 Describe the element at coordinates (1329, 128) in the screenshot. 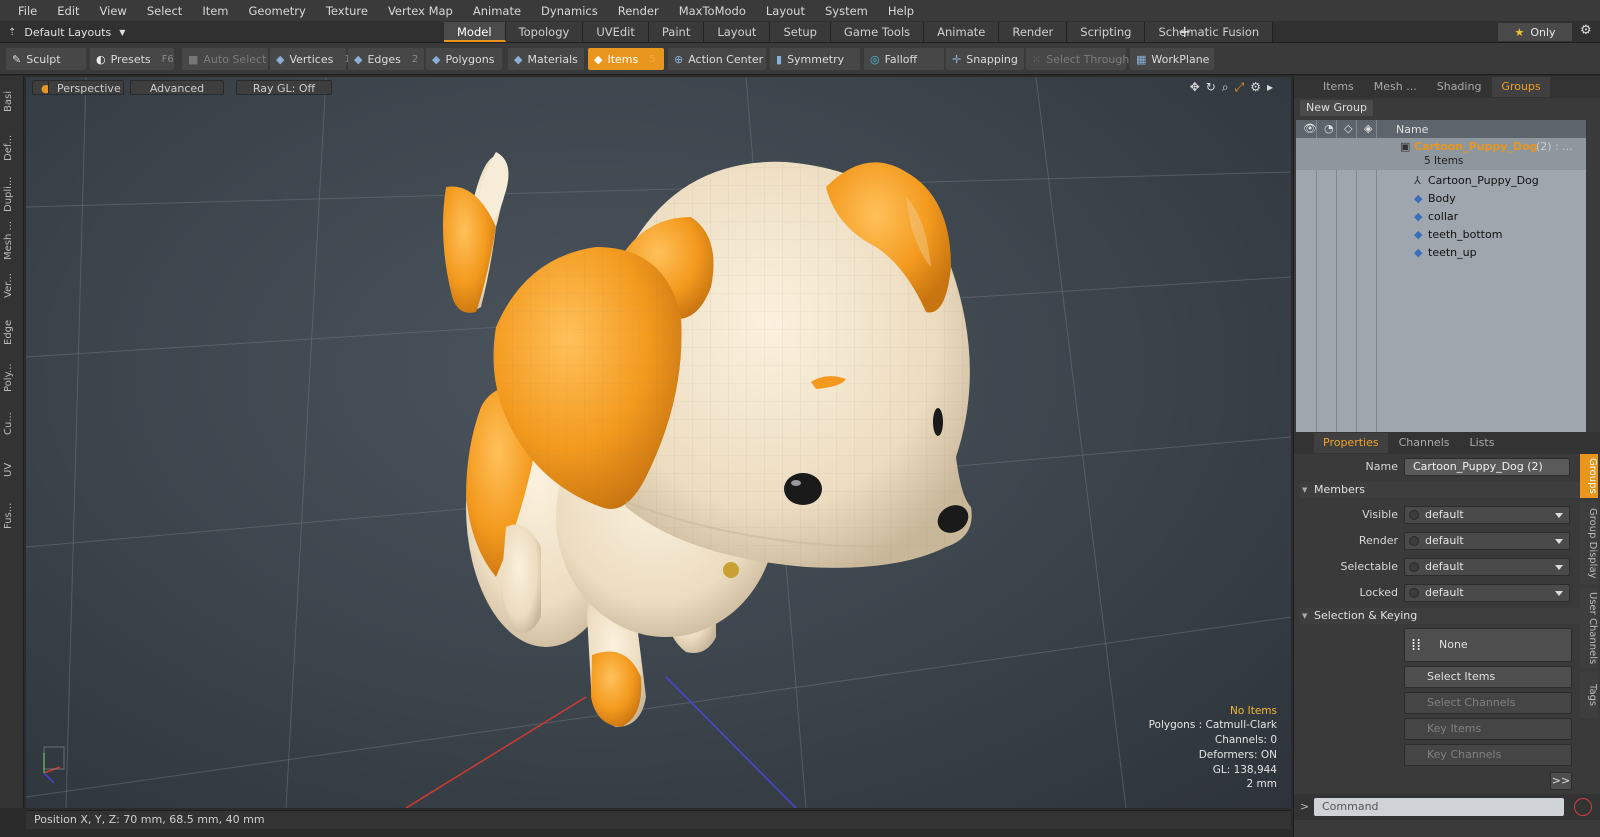

I see `render-icon: ◔` at that location.